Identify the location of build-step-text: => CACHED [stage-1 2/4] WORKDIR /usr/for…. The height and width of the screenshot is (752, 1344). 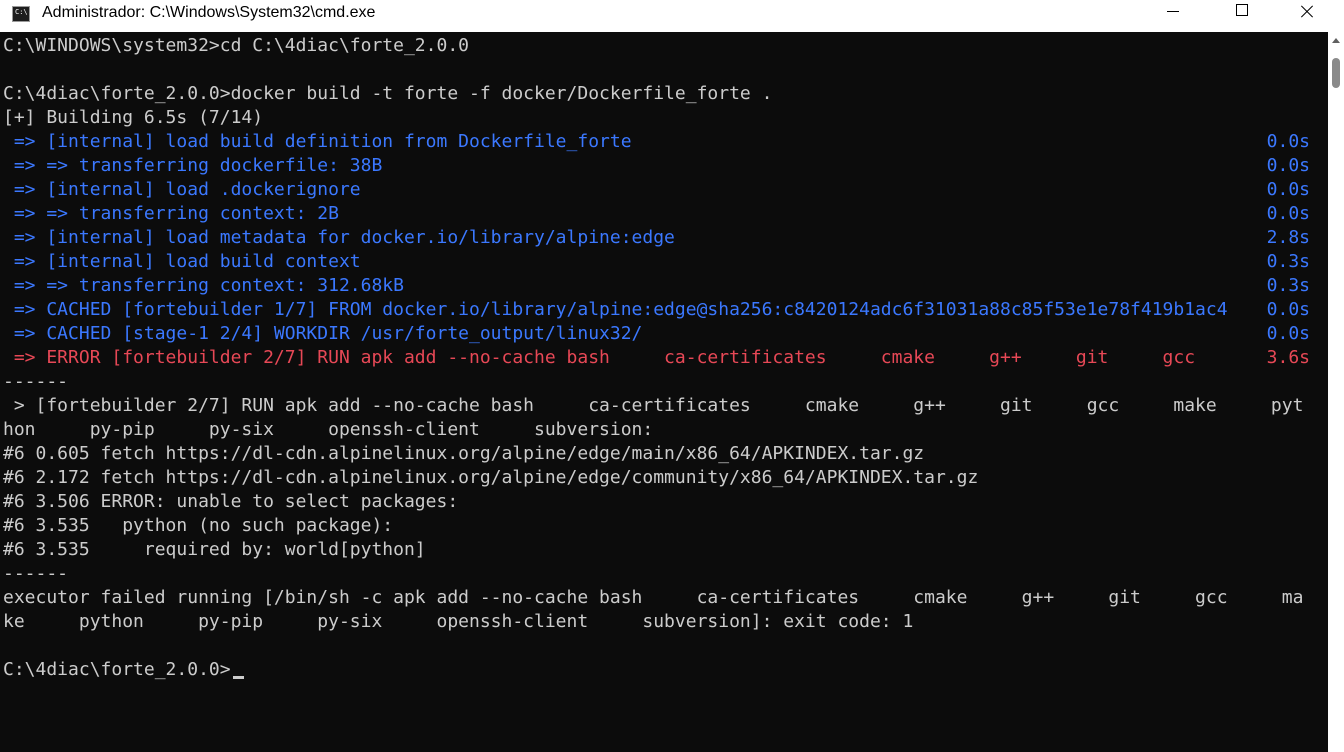
(323, 333).